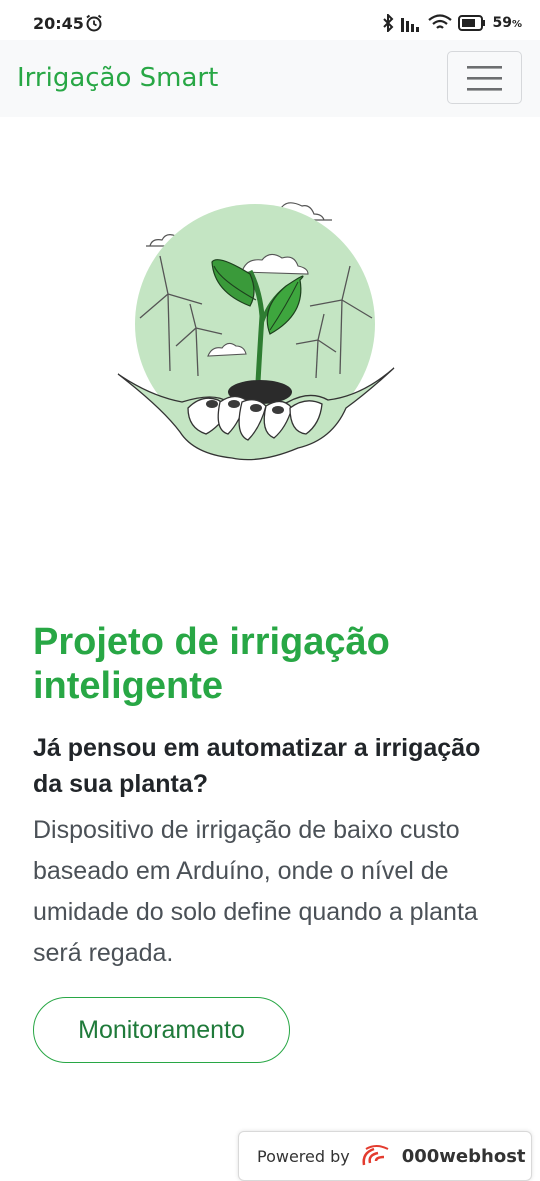  Describe the element at coordinates (472, 23) in the screenshot. I see `battery-icon` at that location.